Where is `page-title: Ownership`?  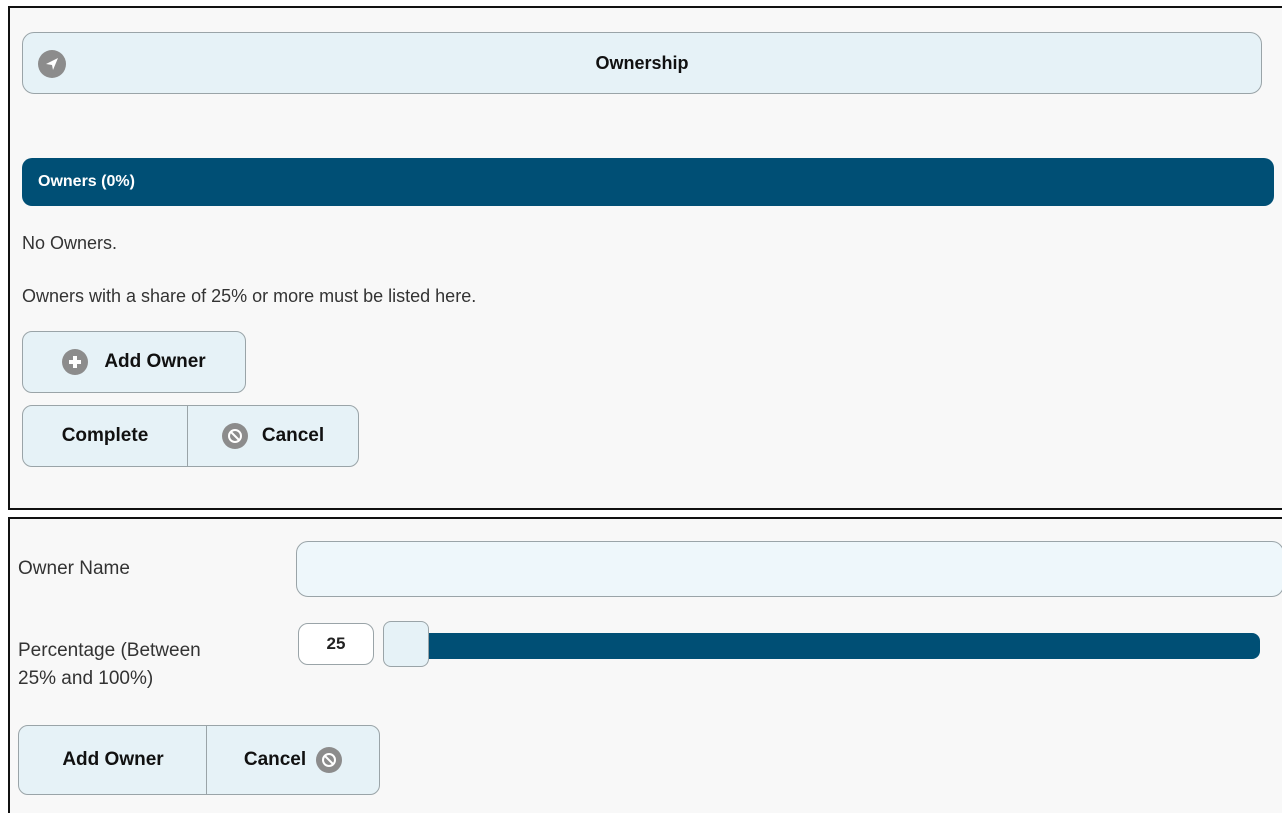 page-title: Ownership is located at coordinates (642, 62).